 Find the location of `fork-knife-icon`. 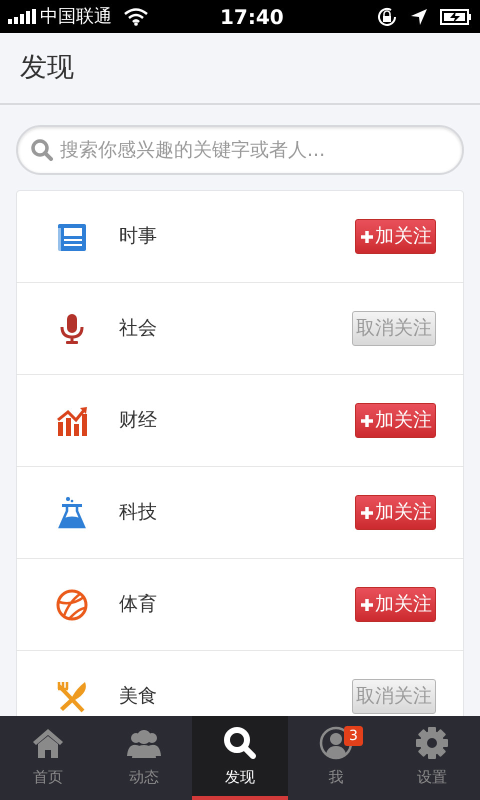

fork-knife-icon is located at coordinates (72, 697).